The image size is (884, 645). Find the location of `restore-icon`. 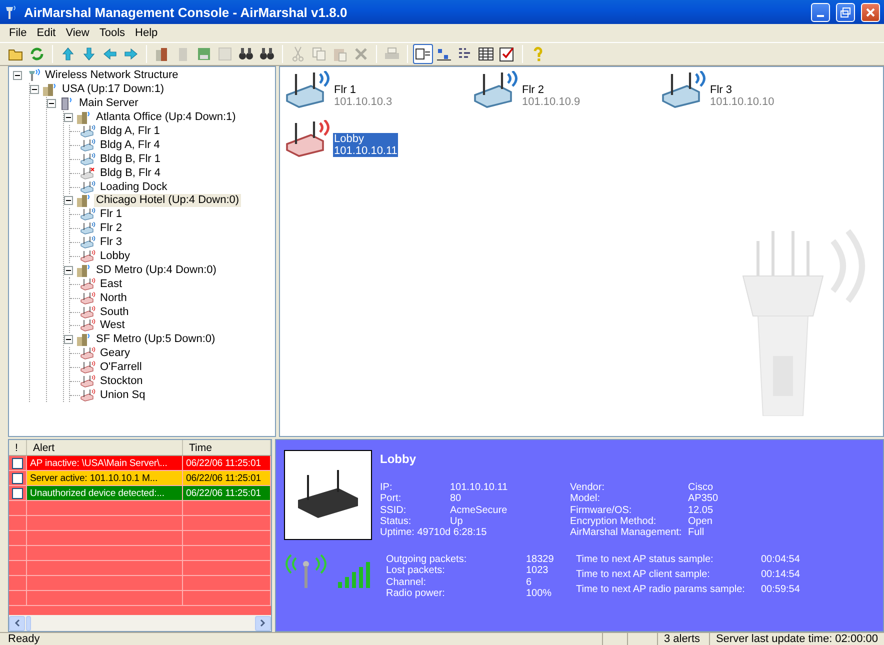

restore-icon is located at coordinates (845, 12).